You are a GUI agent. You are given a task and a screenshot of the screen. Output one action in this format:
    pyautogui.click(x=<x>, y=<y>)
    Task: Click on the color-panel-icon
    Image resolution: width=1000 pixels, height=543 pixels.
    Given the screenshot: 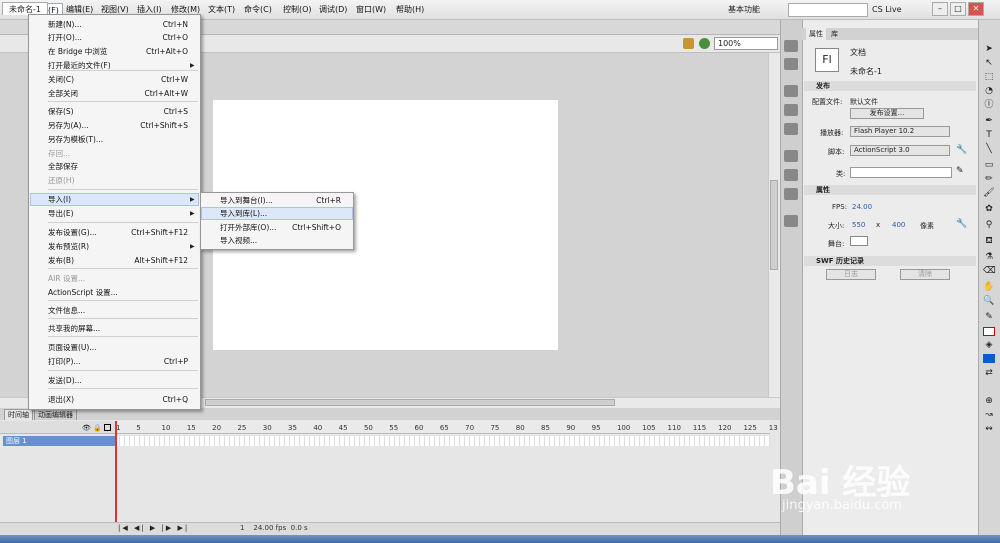 What is the action you would take?
    pyautogui.click(x=791, y=46)
    